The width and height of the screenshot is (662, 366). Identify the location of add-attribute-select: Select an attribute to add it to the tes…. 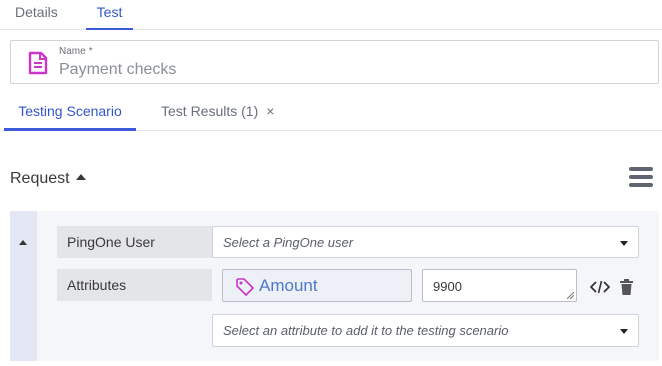
(425, 330).